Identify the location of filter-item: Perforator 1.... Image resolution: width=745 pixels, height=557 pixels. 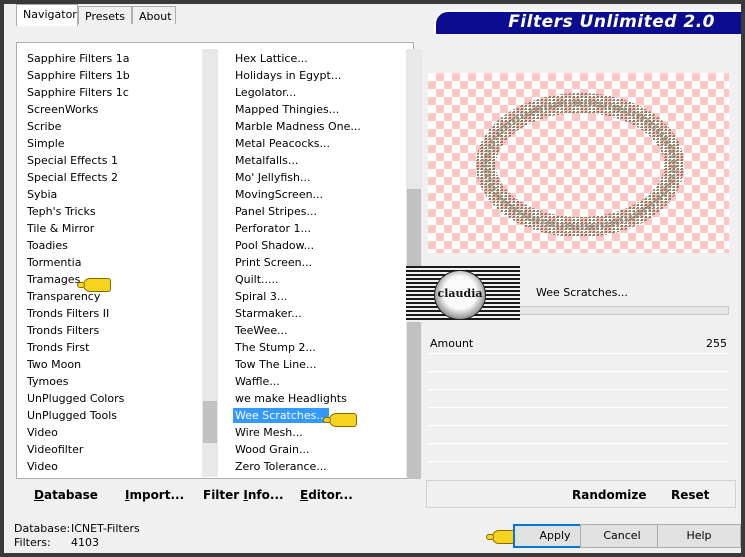
(273, 228).